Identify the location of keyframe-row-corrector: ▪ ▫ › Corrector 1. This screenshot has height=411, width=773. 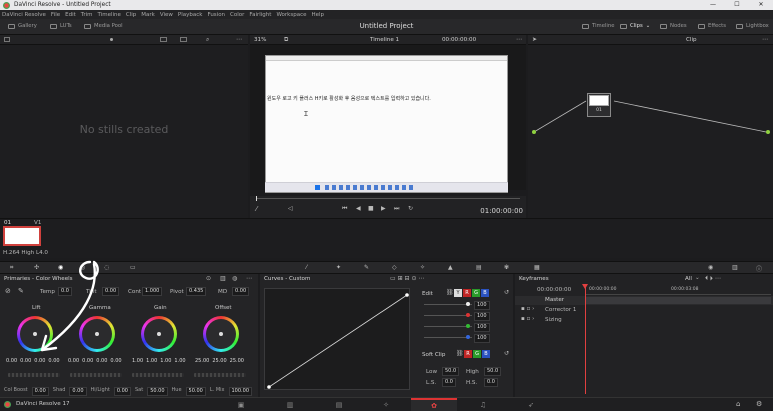
(644, 310).